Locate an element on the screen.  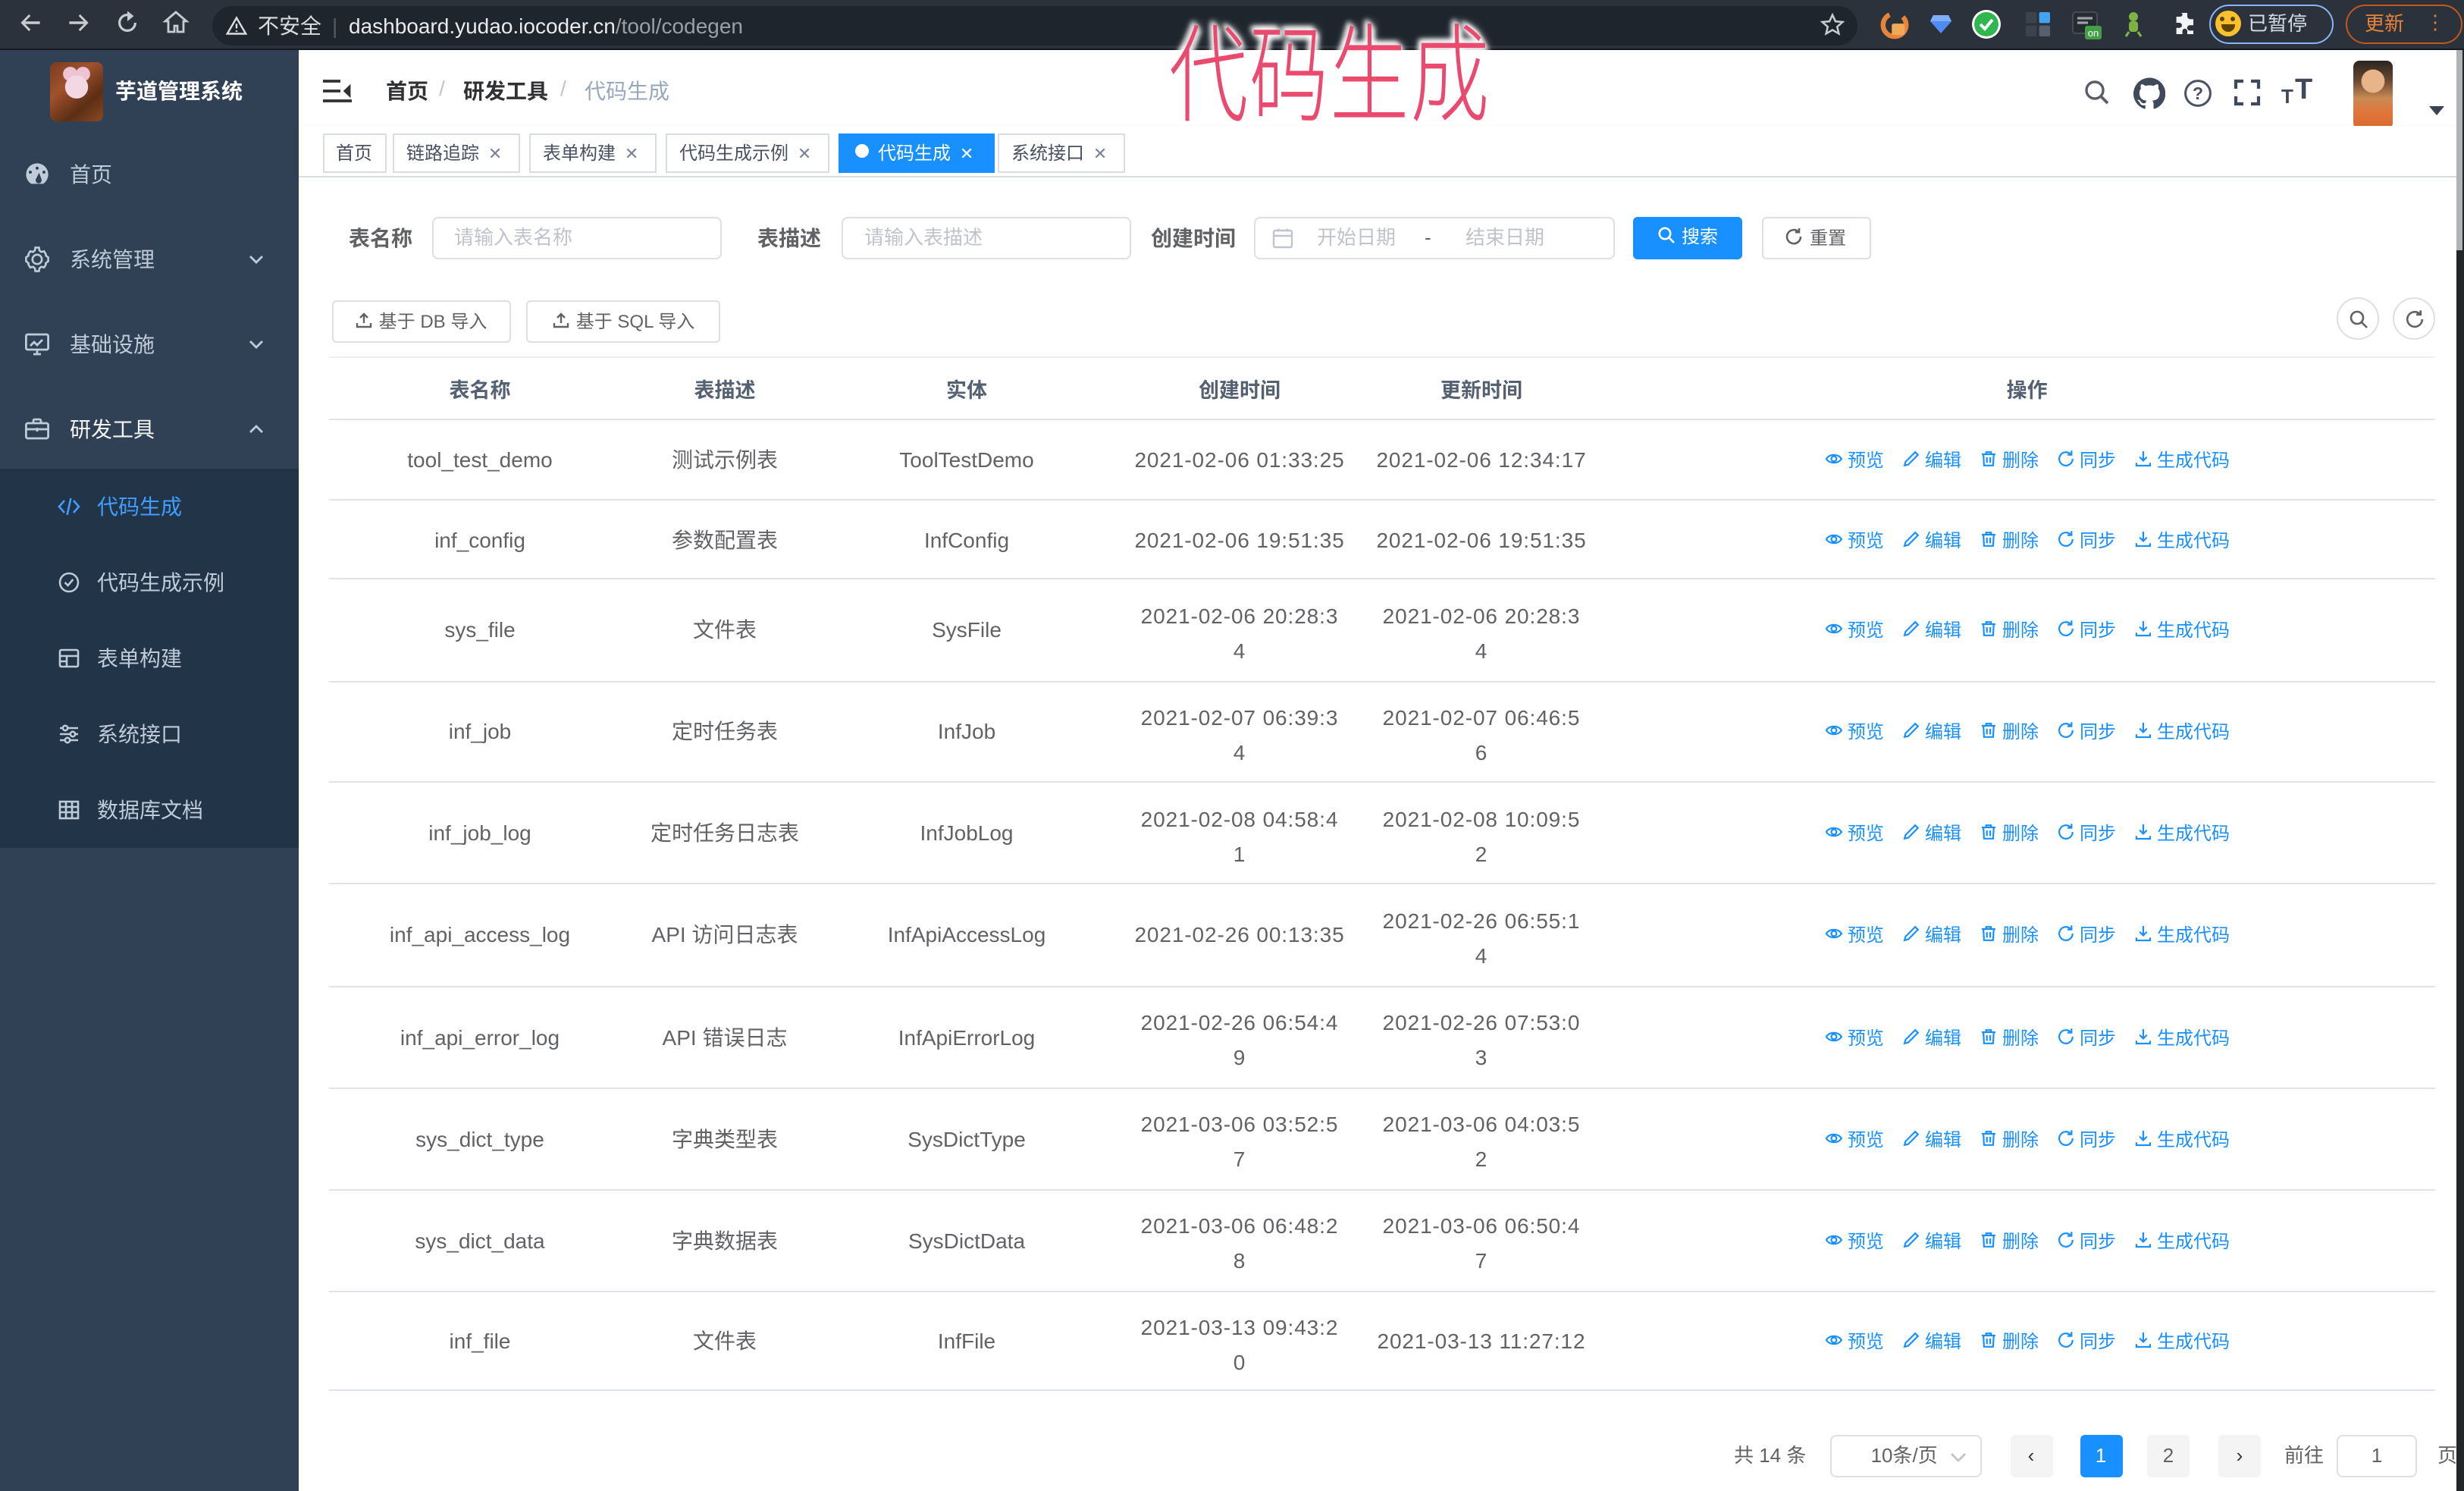
svg-text: on is located at coordinates (2093, 33).